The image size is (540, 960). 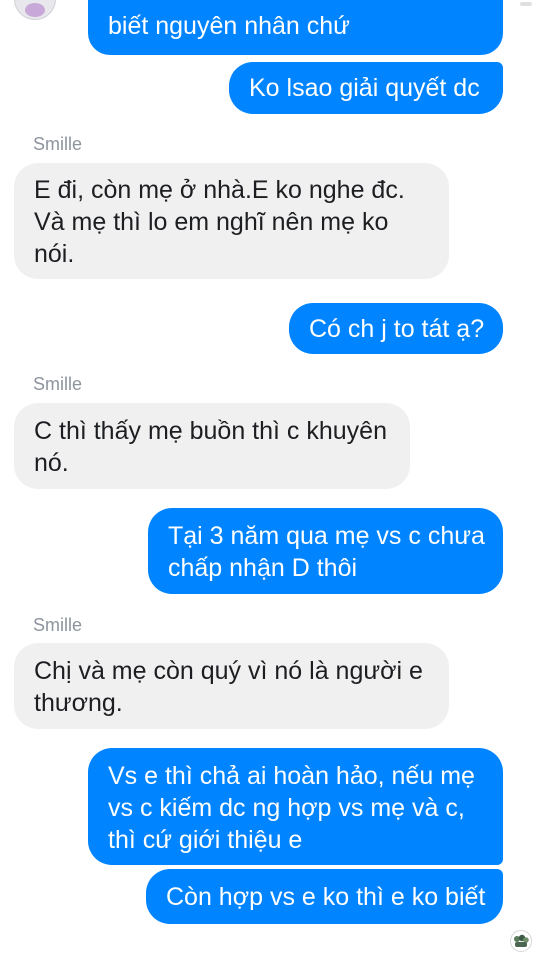 I want to click on message-text: Có ch j to tát ạ?, so click(x=397, y=329).